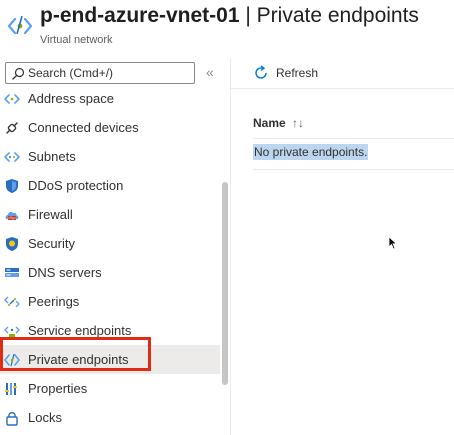  Describe the element at coordinates (12, 157) in the screenshot. I see `subnets-icon` at that location.